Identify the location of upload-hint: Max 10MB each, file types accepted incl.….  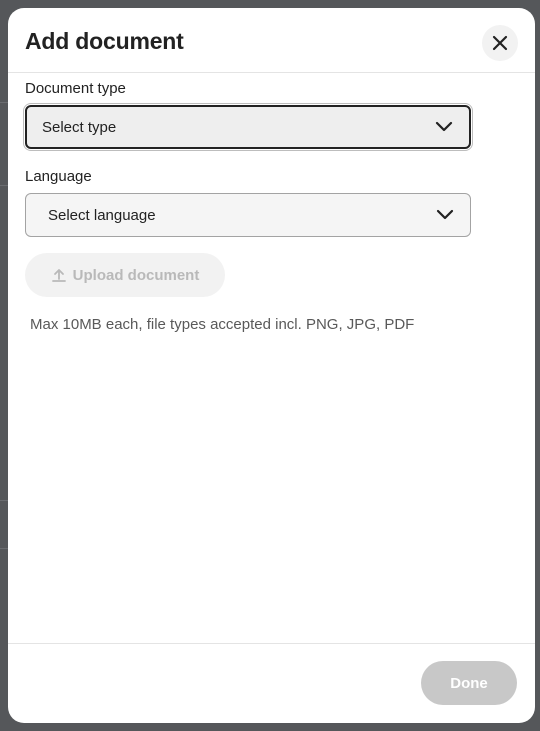
(222, 324).